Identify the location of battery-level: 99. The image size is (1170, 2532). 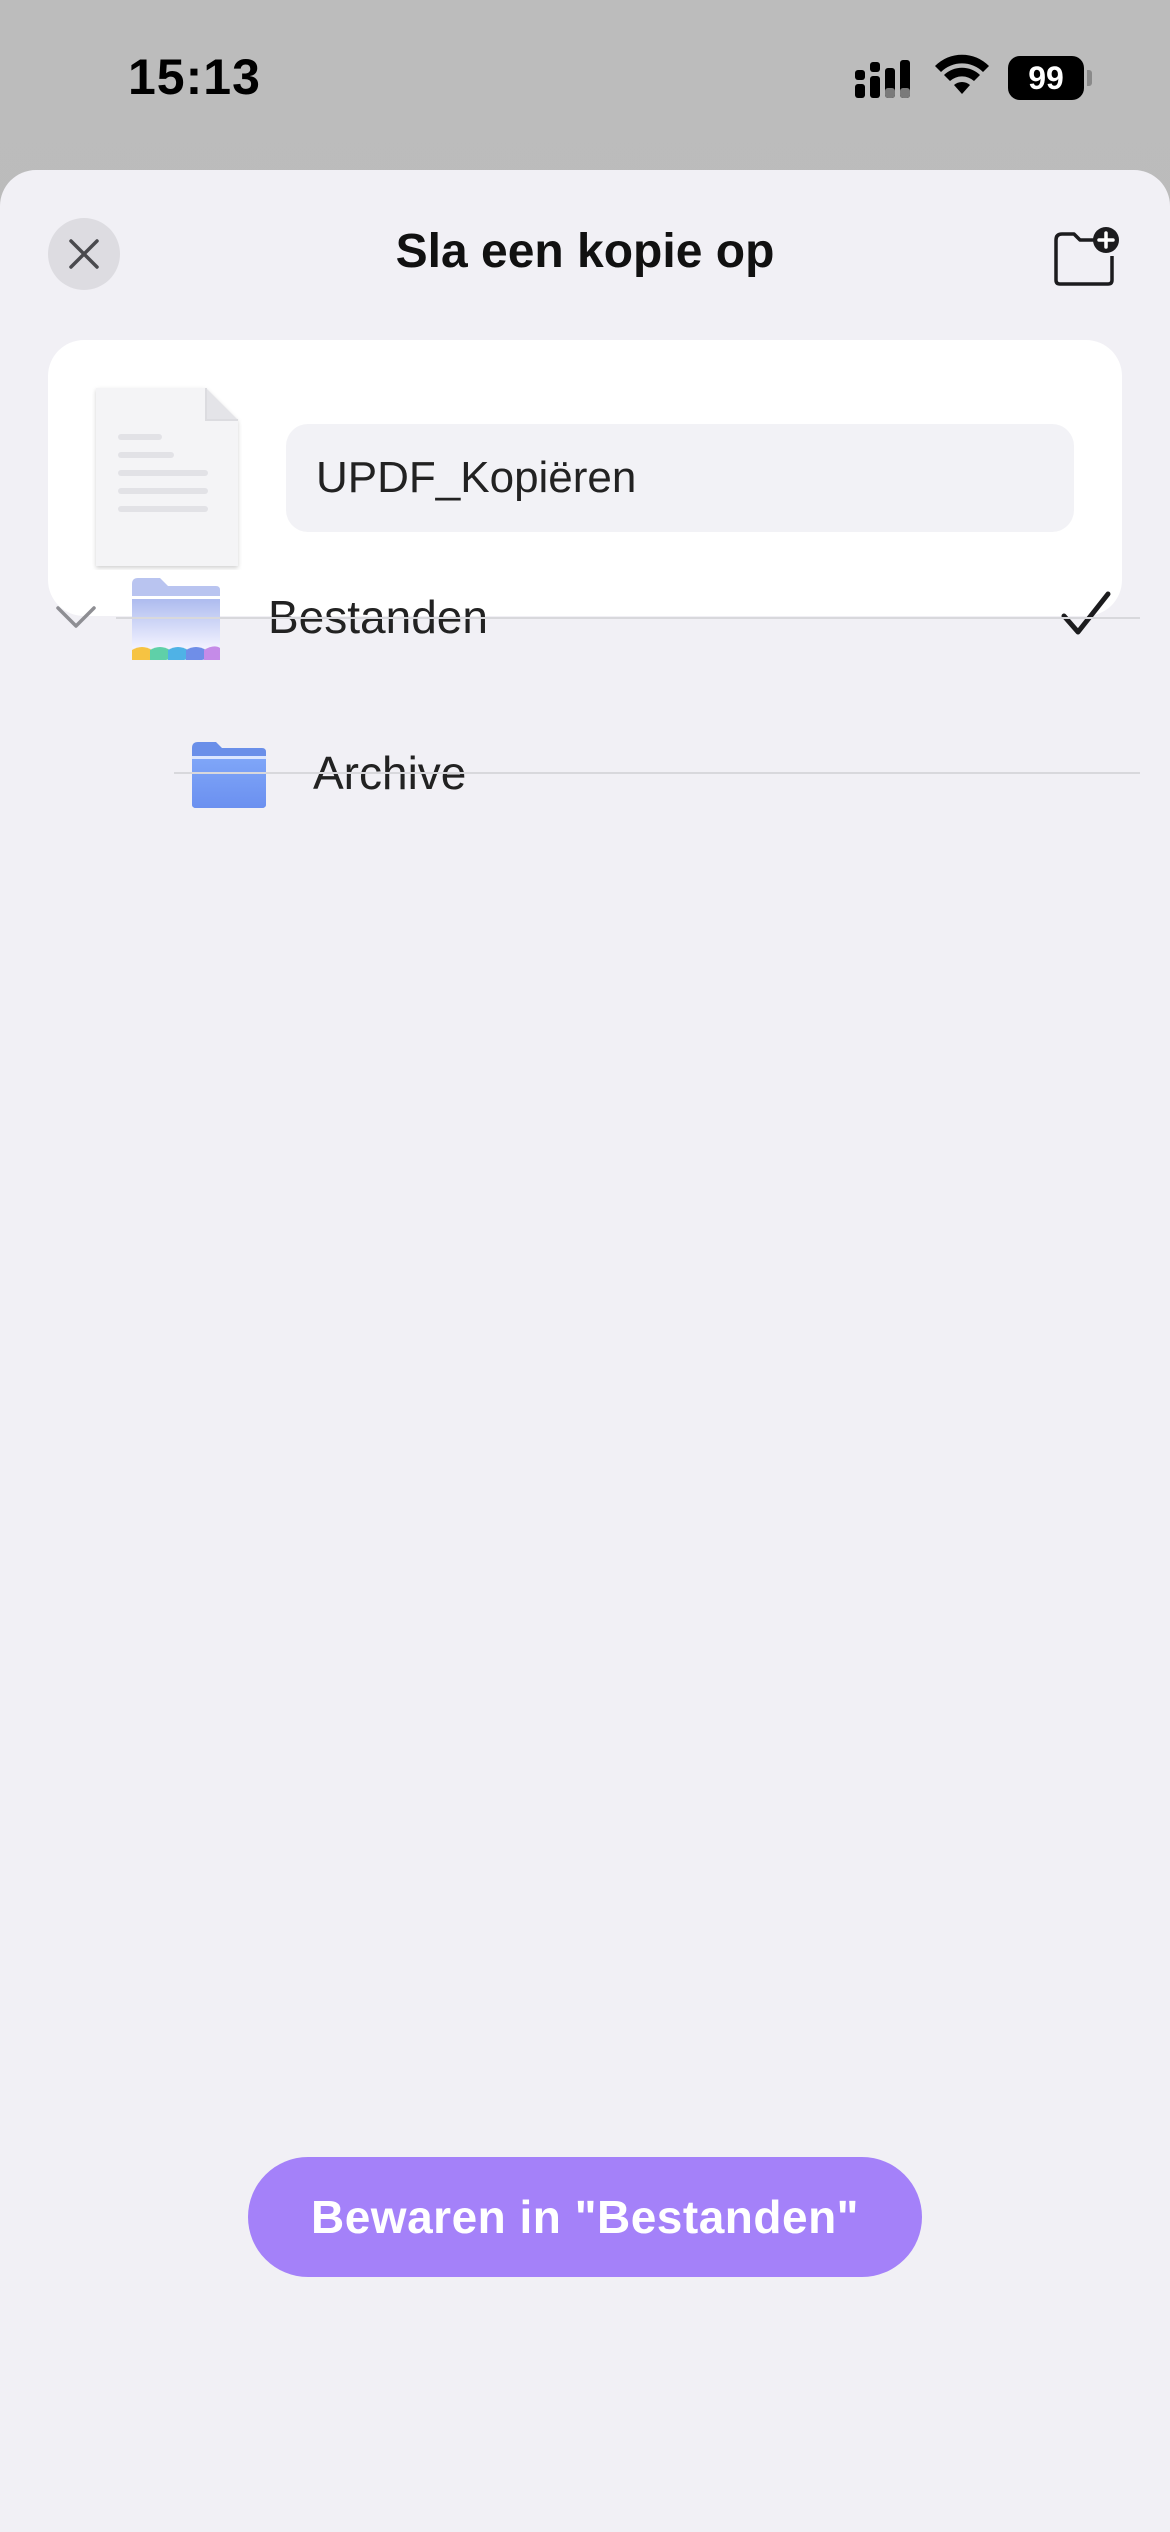
(1046, 78).